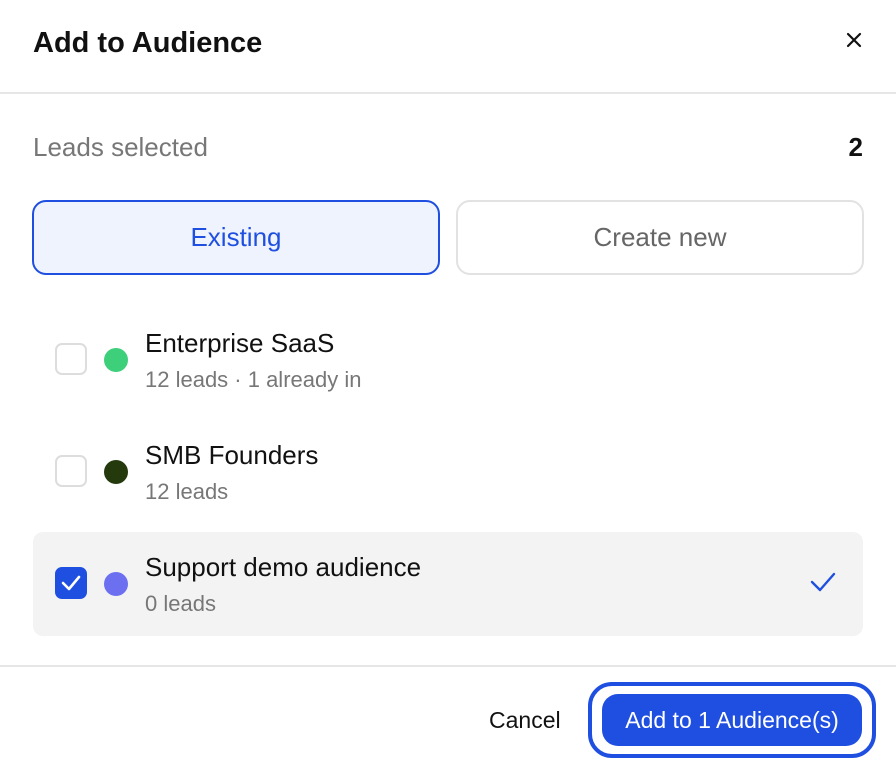 The width and height of the screenshot is (896, 772). I want to click on audience-subtitle: 12 leads · 1 already in, so click(253, 379).